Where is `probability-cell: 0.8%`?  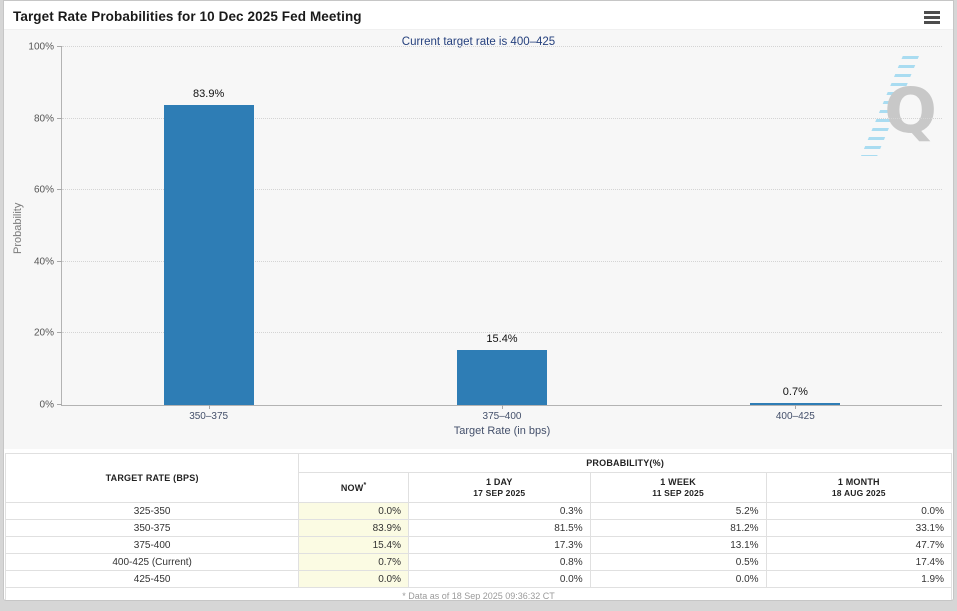
probability-cell: 0.8% is located at coordinates (499, 562).